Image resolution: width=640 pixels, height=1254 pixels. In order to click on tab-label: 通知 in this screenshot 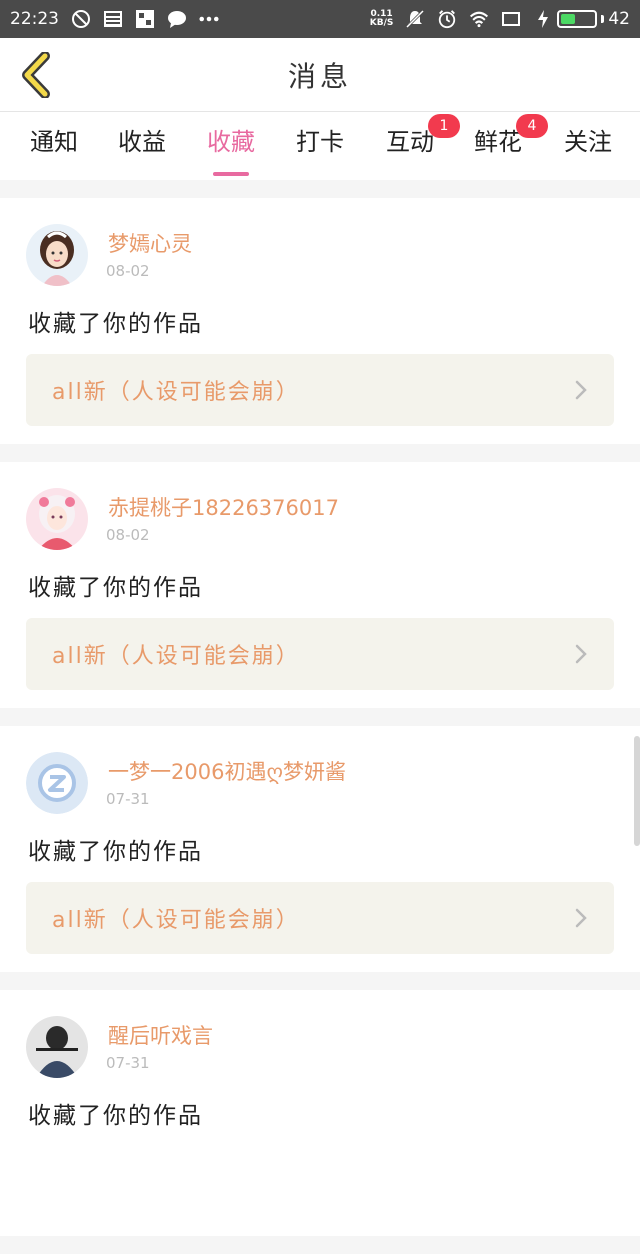, I will do `click(54, 142)`.